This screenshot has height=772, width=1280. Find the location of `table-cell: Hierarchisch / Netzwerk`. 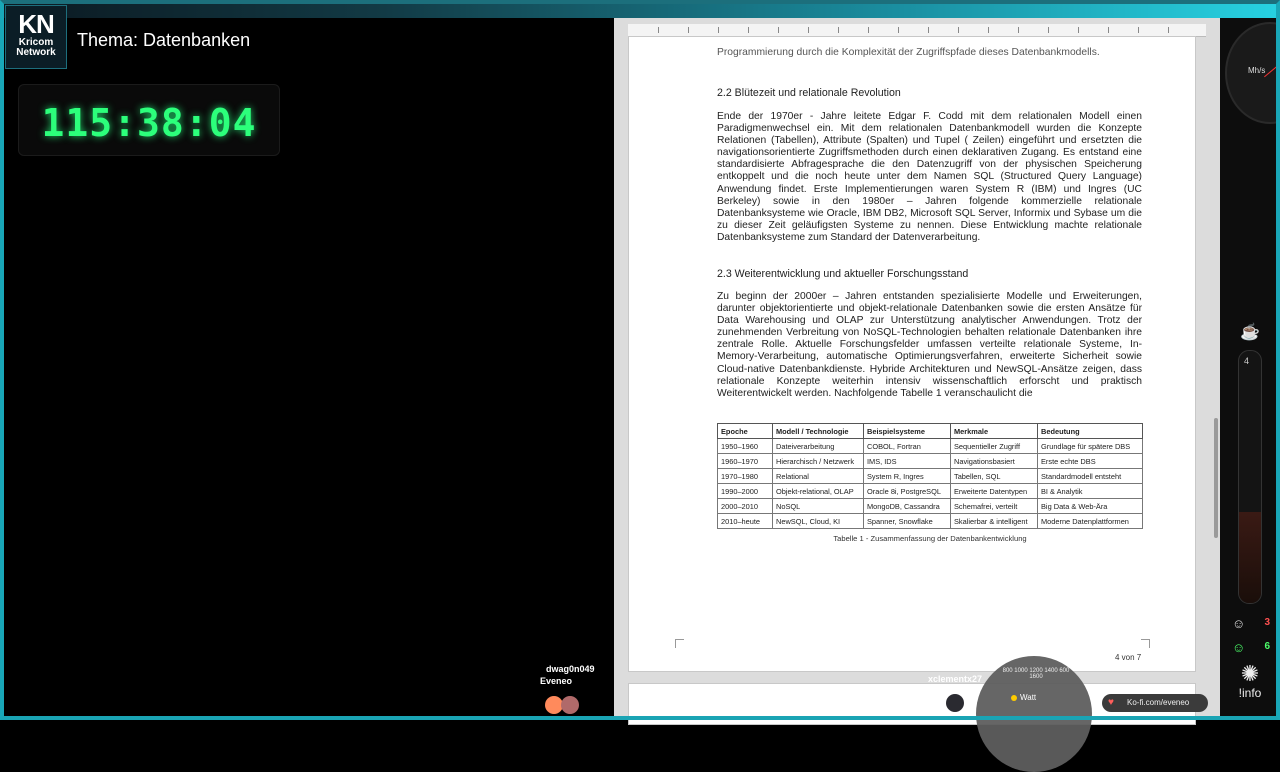

table-cell: Hierarchisch / Netzwerk is located at coordinates (818, 461).